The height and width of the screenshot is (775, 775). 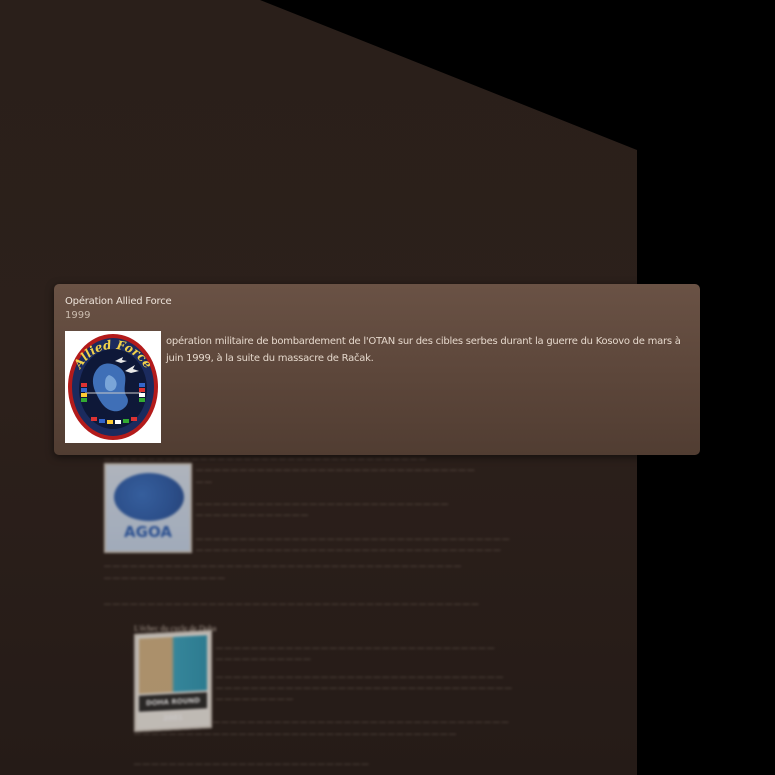 I want to click on agoa-logo-image: AGOA, so click(x=148, y=508).